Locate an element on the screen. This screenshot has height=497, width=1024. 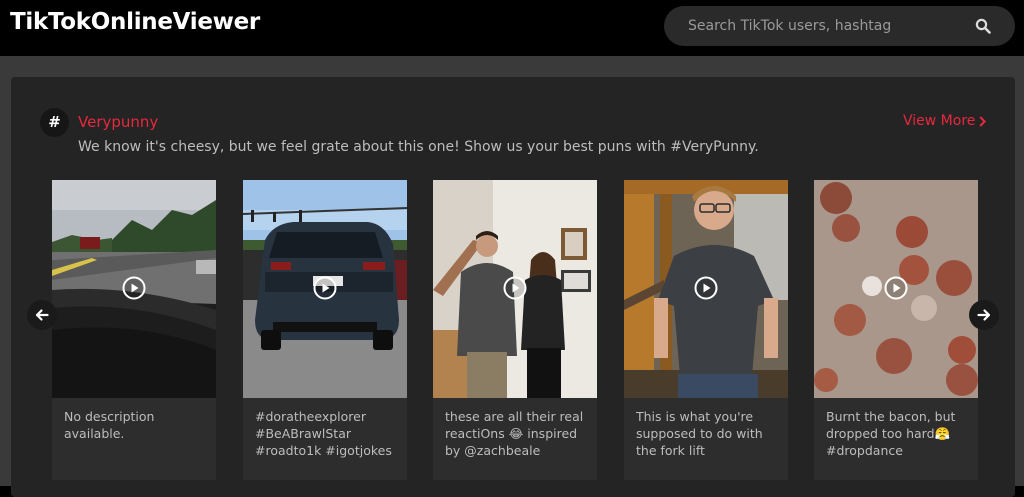
carousel-next-button is located at coordinates (984, 315).